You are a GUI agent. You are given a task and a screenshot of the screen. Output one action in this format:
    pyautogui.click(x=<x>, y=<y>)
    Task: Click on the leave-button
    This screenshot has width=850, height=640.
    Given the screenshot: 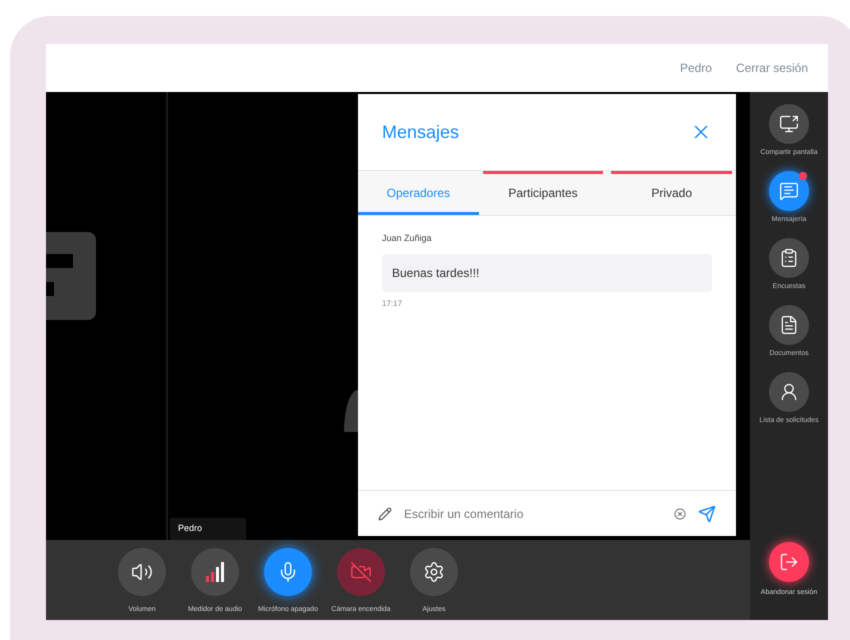 What is the action you would take?
    pyautogui.click(x=789, y=562)
    